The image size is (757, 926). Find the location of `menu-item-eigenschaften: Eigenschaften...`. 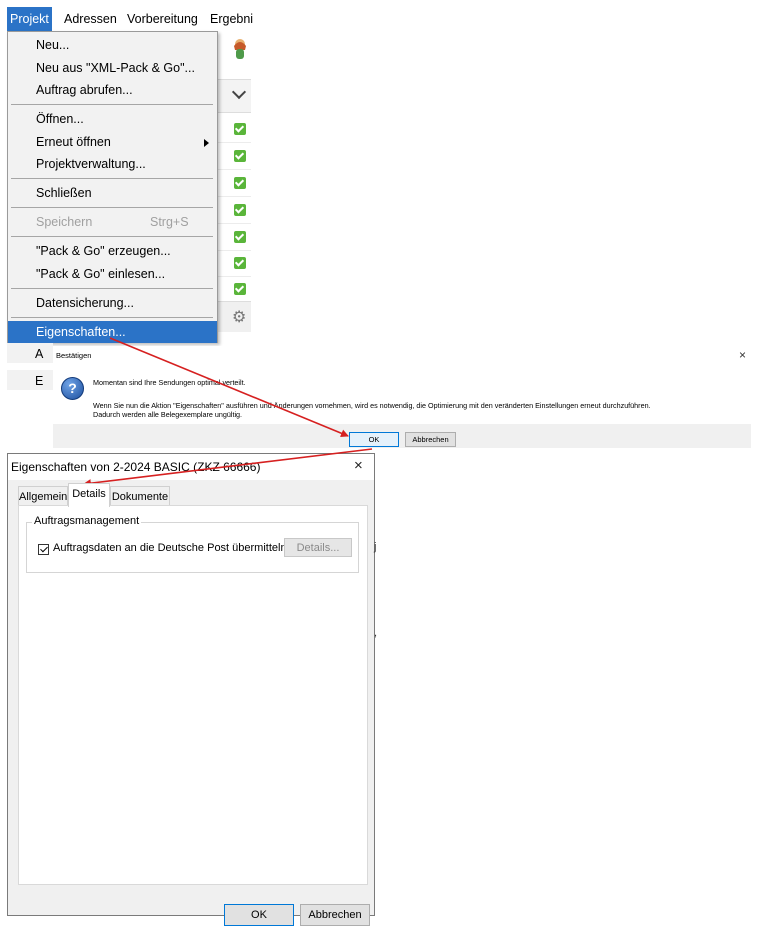

menu-item-eigenschaften: Eigenschaften... is located at coordinates (112, 332).